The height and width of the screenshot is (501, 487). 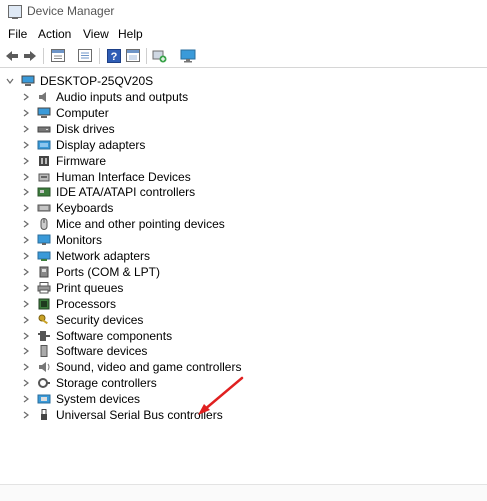 I want to click on tree-item-label: Monitors, so click(x=79, y=240).